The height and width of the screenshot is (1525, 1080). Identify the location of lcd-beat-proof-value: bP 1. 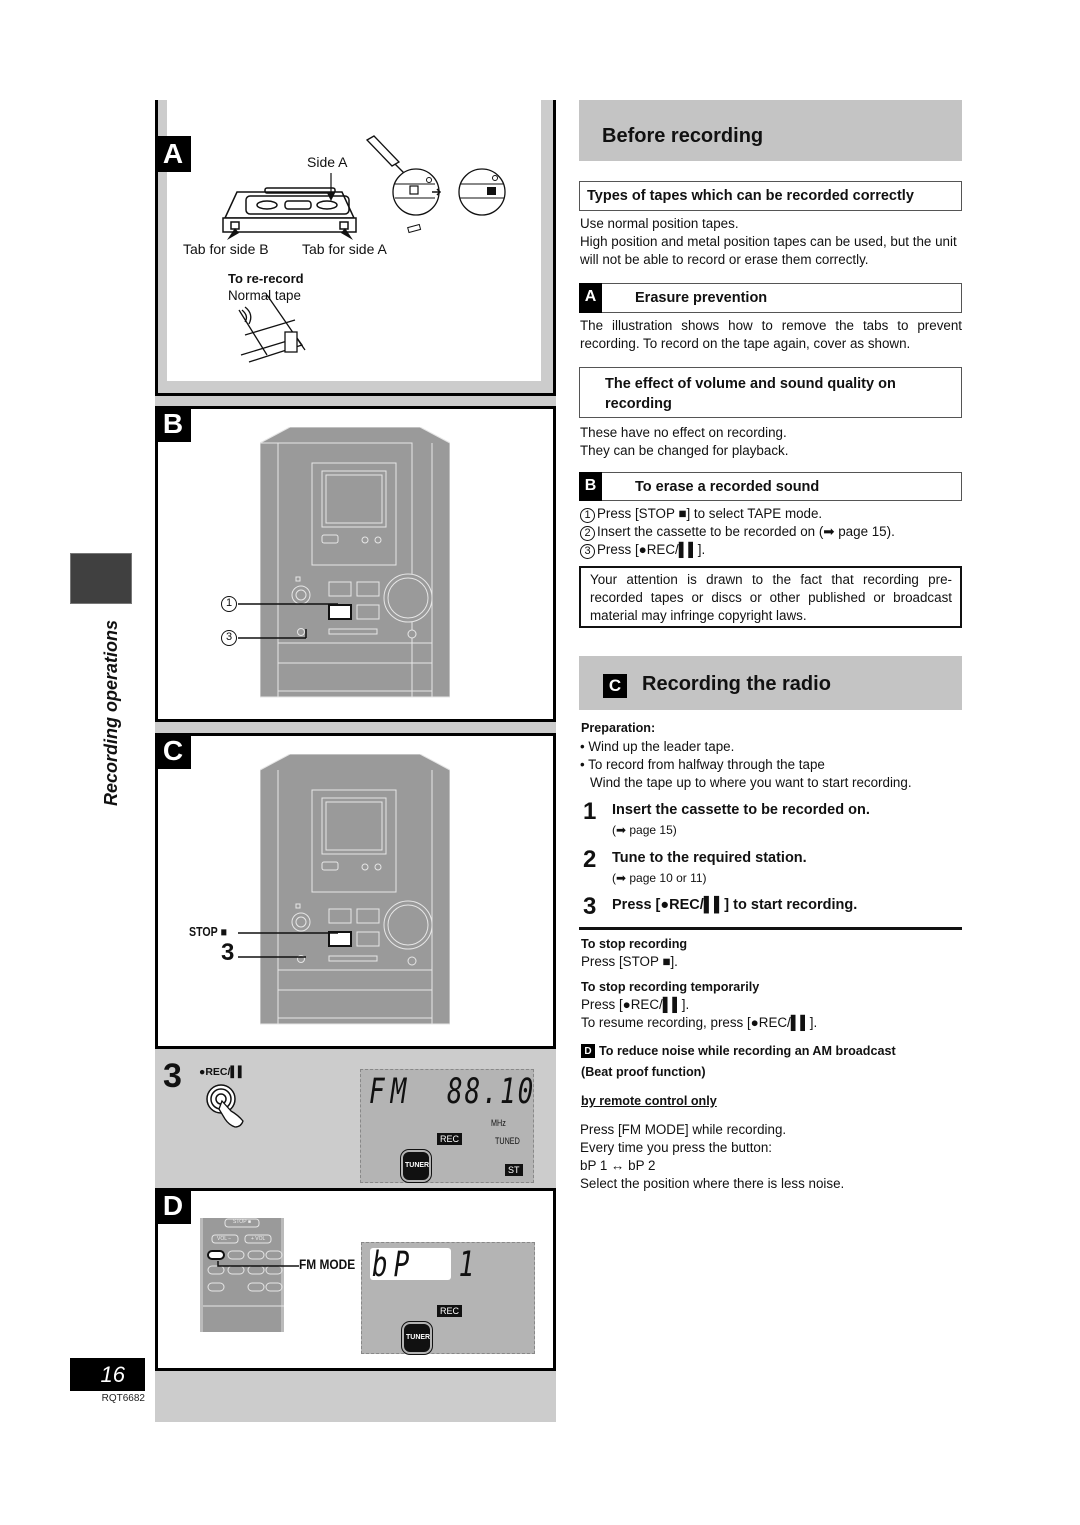
(426, 1265).